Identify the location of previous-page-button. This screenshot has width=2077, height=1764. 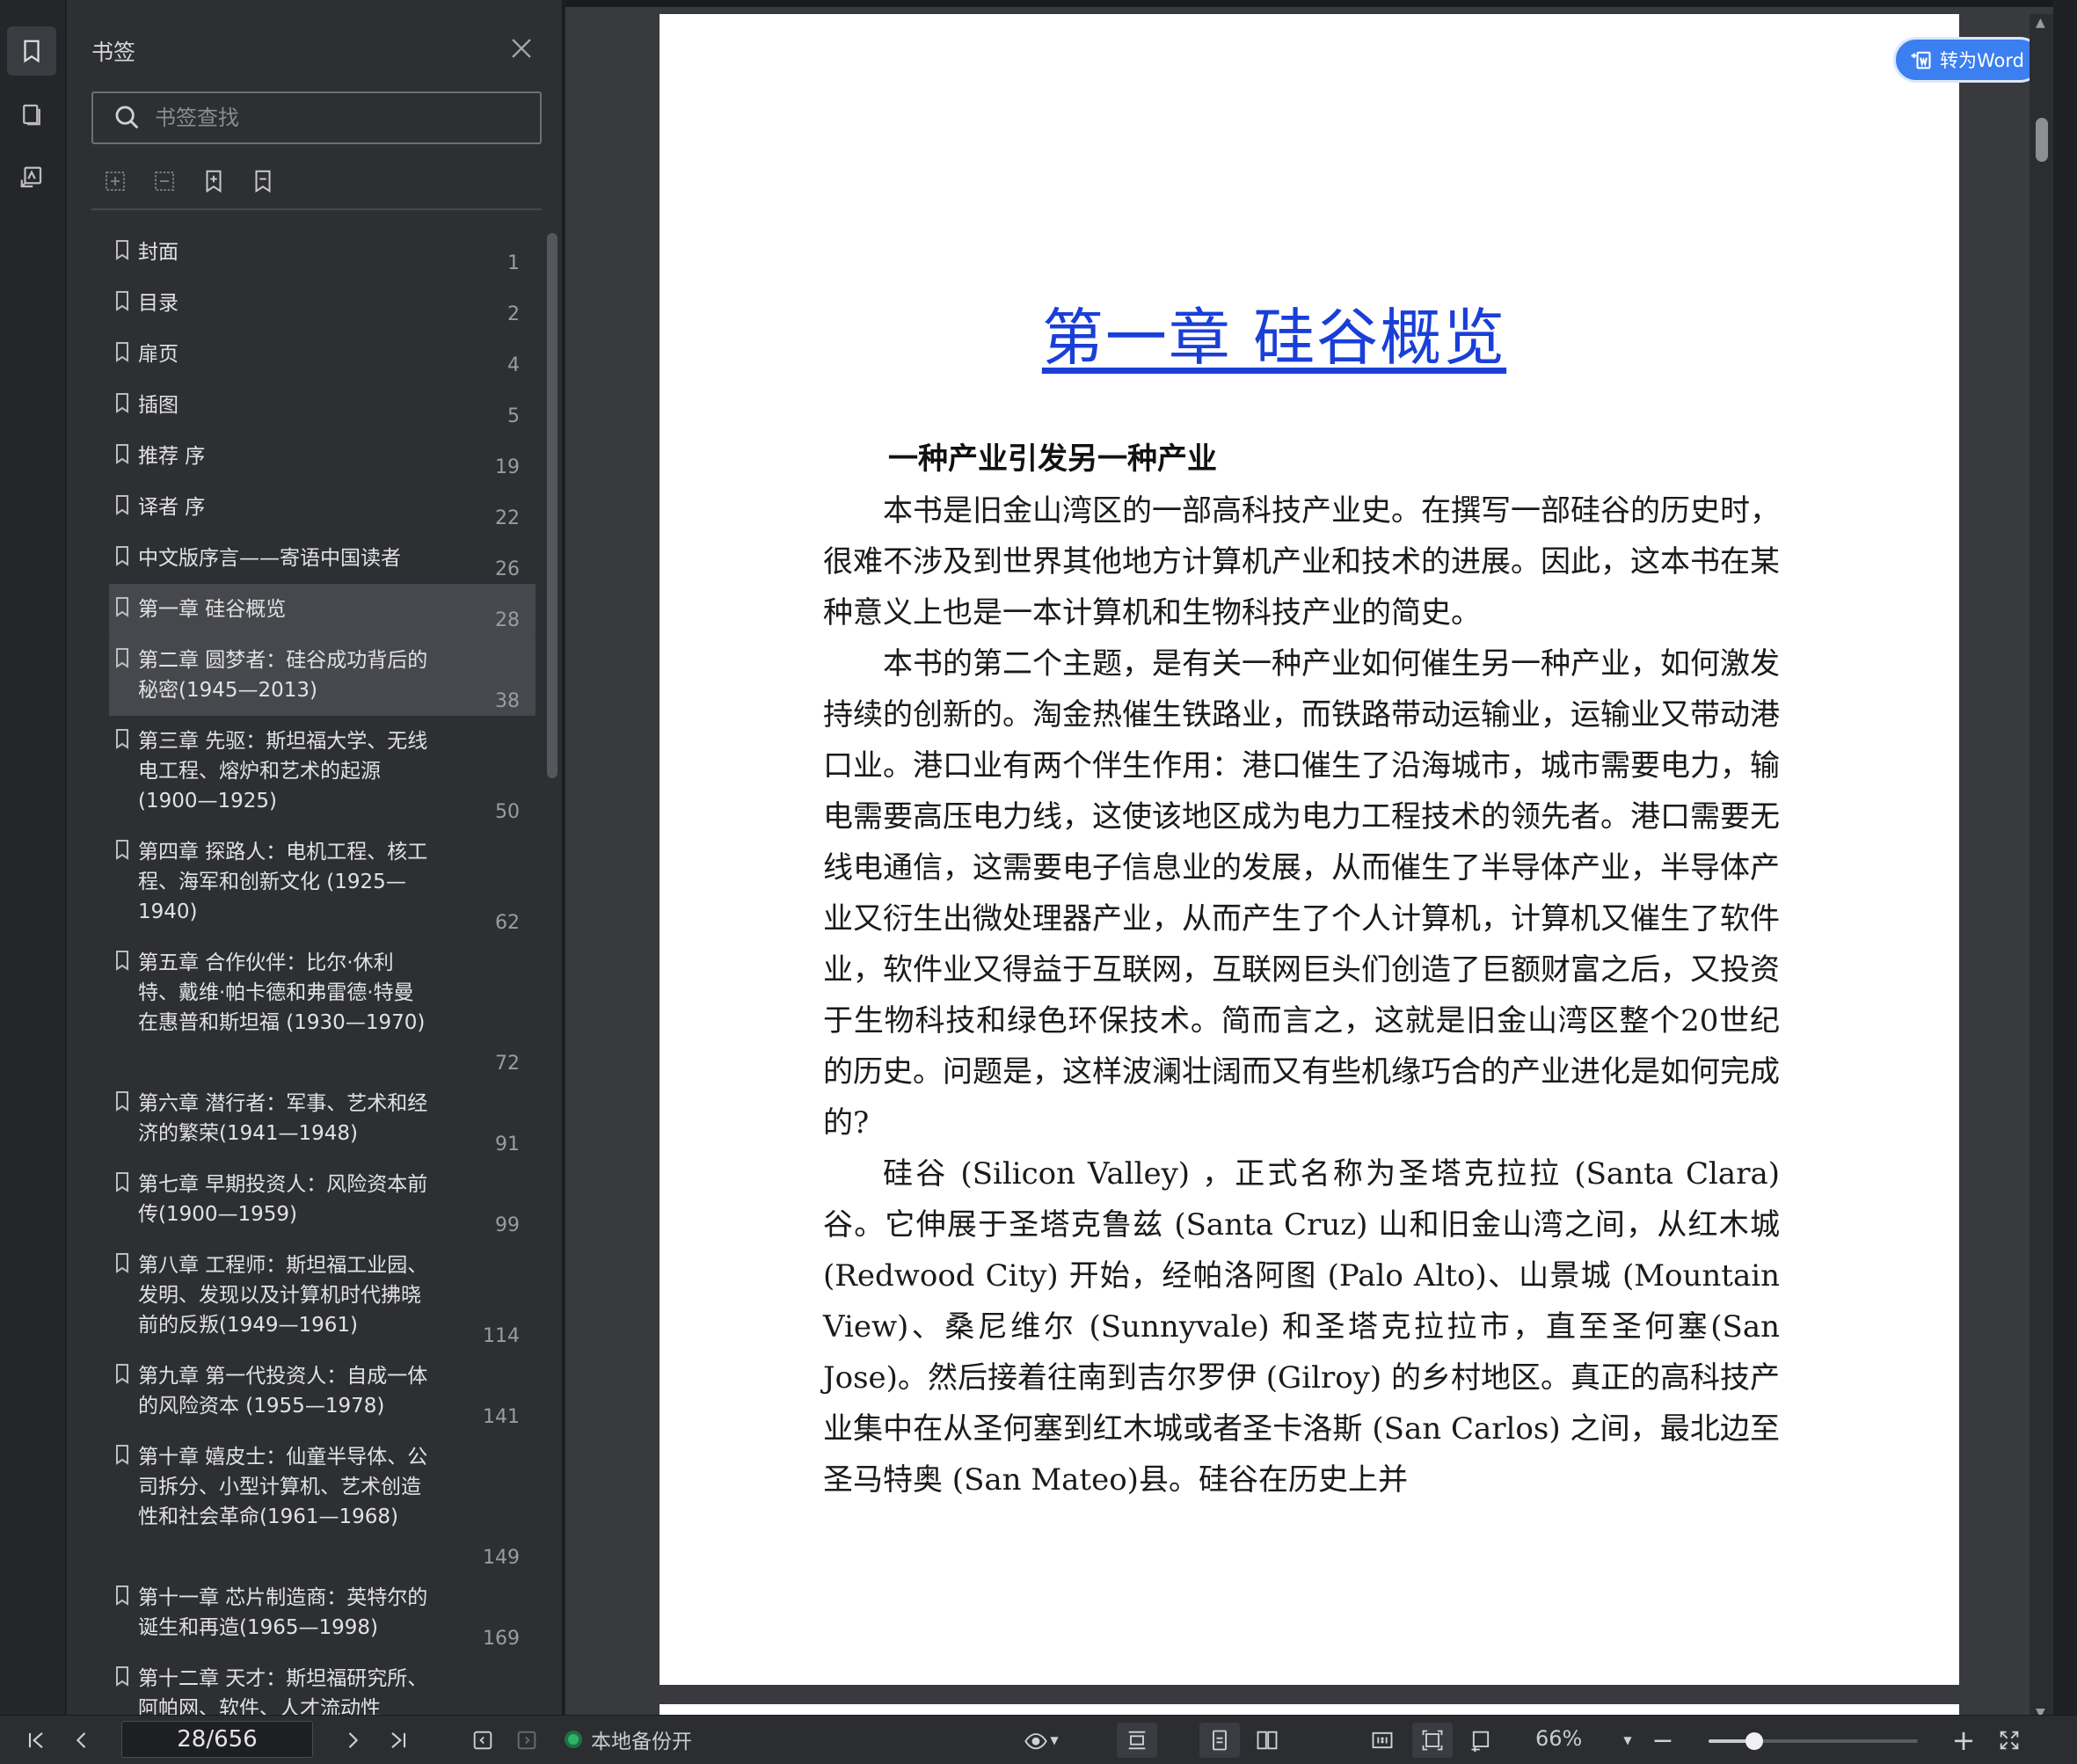
(82, 1740).